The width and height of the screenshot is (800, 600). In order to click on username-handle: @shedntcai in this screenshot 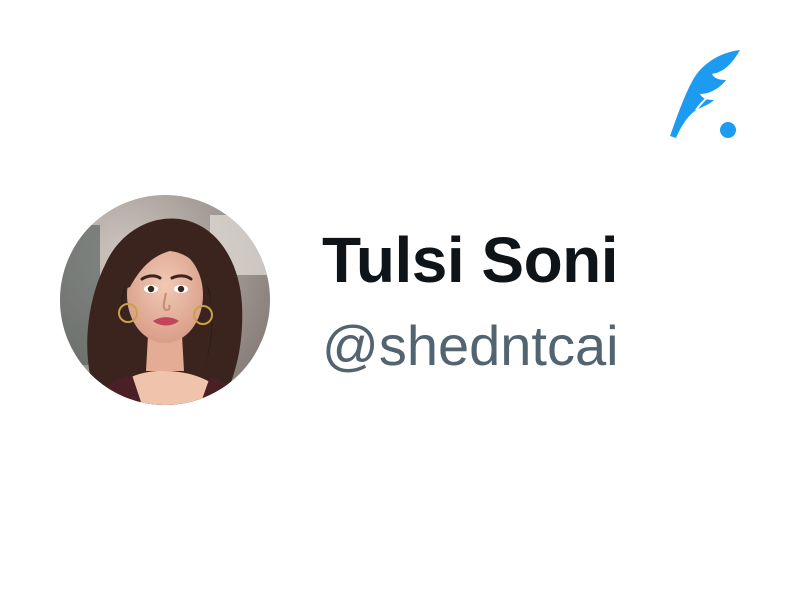, I will do `click(470, 345)`.